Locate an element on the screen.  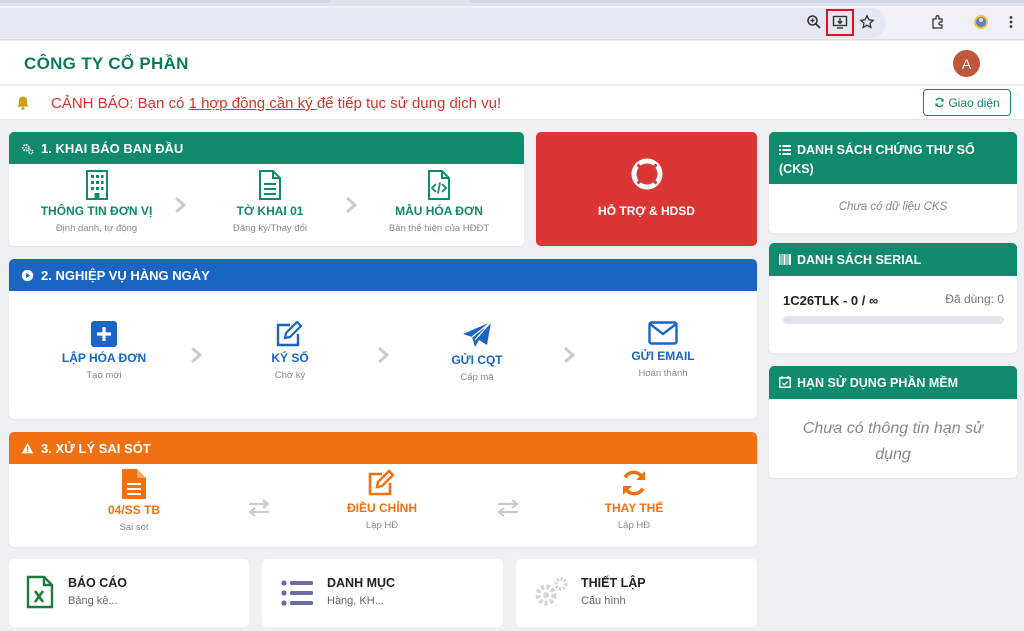
certificates-empty: Chưa có dữ liệu CKS is located at coordinates (893, 207).